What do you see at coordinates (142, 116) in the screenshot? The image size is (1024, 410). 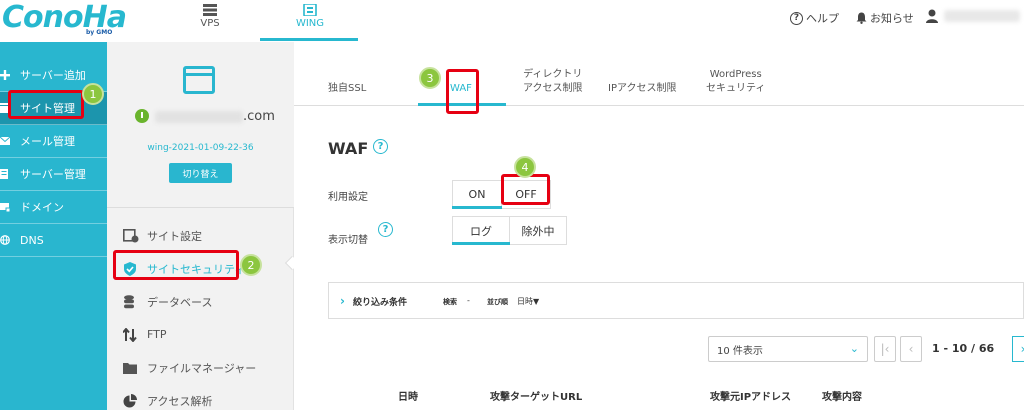 I see `power-icon` at bounding box center [142, 116].